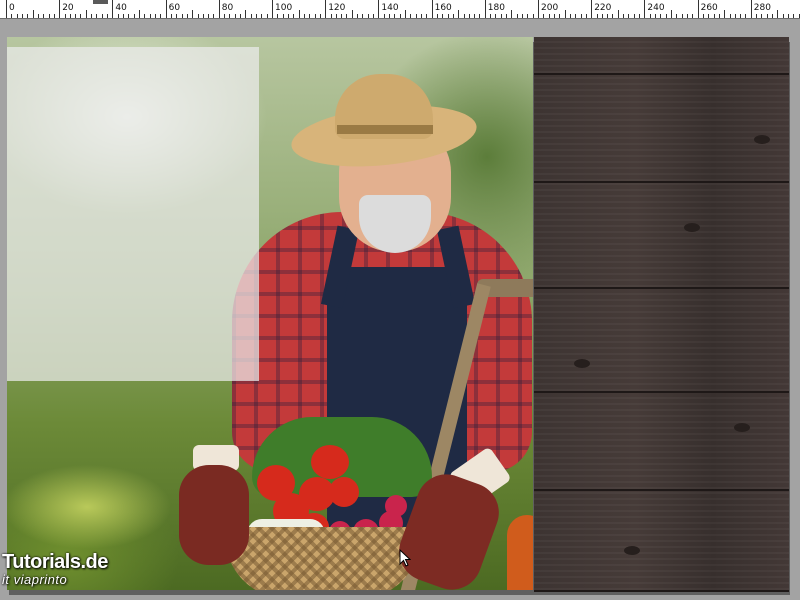 This screenshot has width=800, height=600. What do you see at coordinates (12, 8) in the screenshot?
I see `ruler-label: 0` at bounding box center [12, 8].